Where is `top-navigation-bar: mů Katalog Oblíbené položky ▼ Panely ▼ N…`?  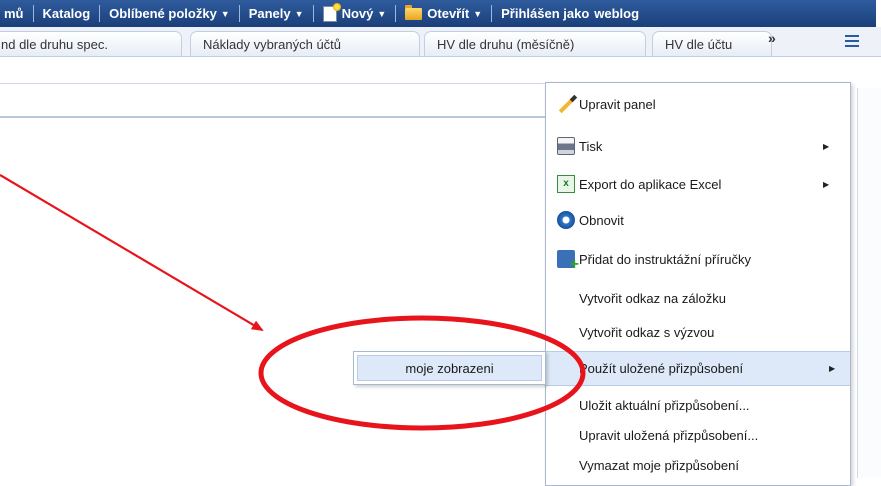 top-navigation-bar: mů Katalog Oblíbené položky ▼ Panely ▼ N… is located at coordinates (438, 13).